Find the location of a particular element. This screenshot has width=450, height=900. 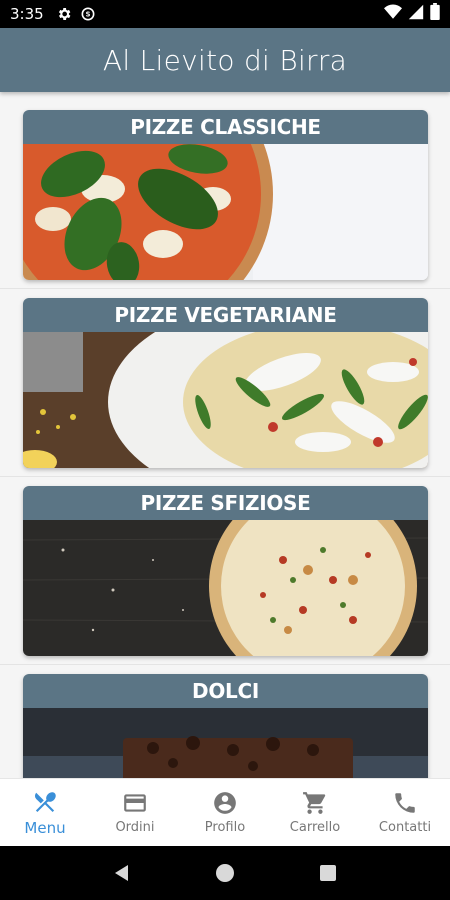

status-time: 3:35 is located at coordinates (27, 14).